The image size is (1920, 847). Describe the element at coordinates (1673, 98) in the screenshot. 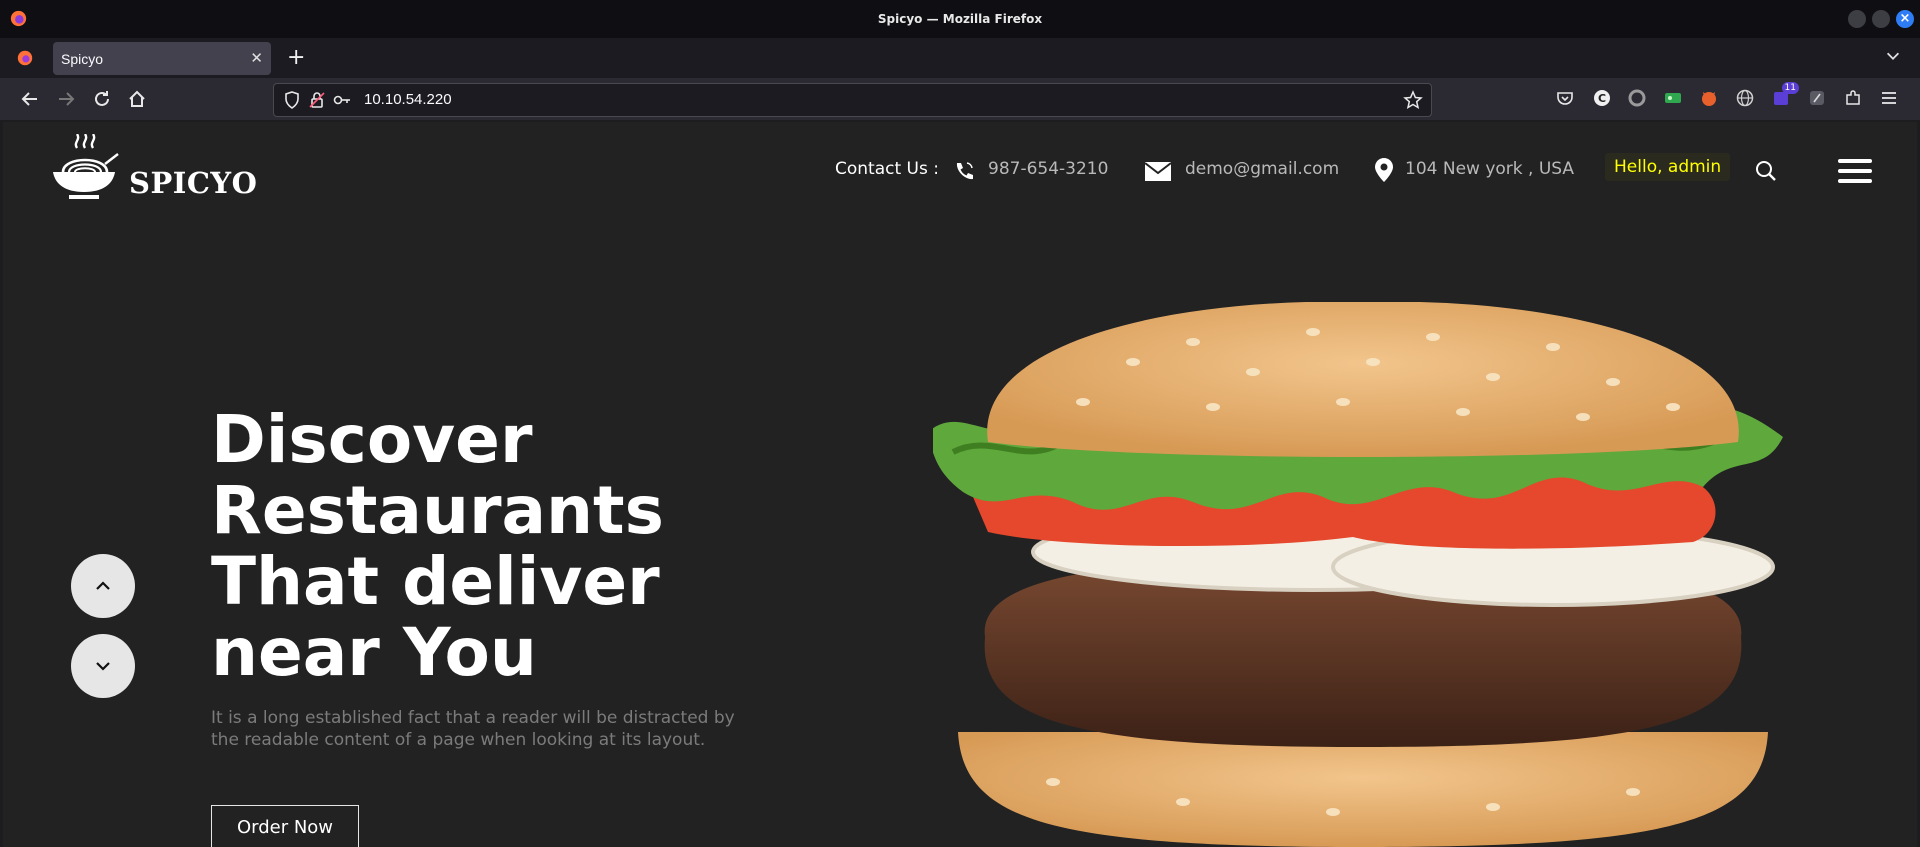

I see `extension-green-icon` at that location.